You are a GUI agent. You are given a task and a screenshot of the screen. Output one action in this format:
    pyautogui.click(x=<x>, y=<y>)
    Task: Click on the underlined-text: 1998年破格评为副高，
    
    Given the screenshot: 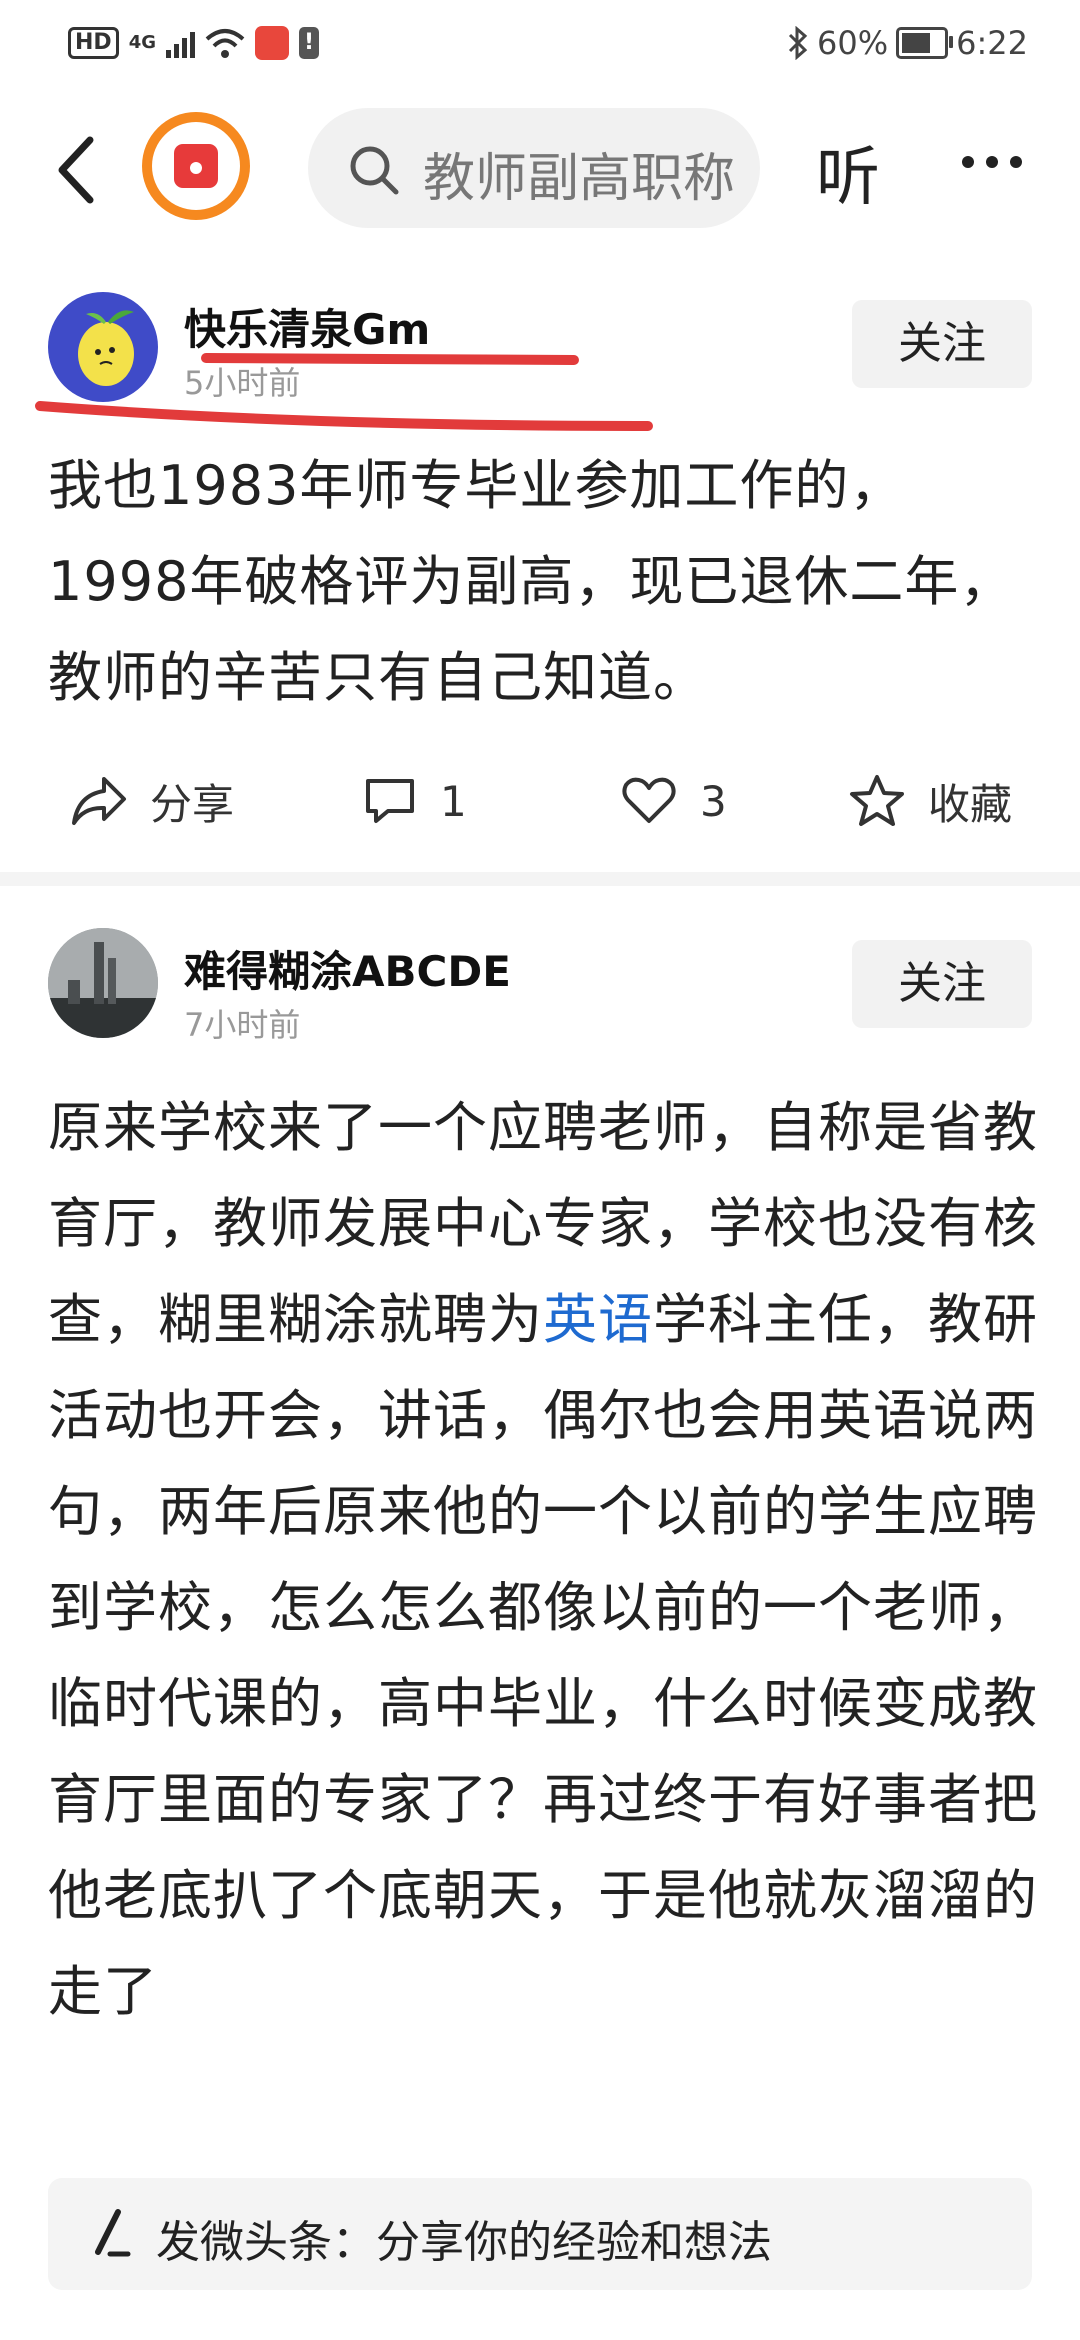 What is the action you would take?
    pyautogui.click(x=339, y=581)
    